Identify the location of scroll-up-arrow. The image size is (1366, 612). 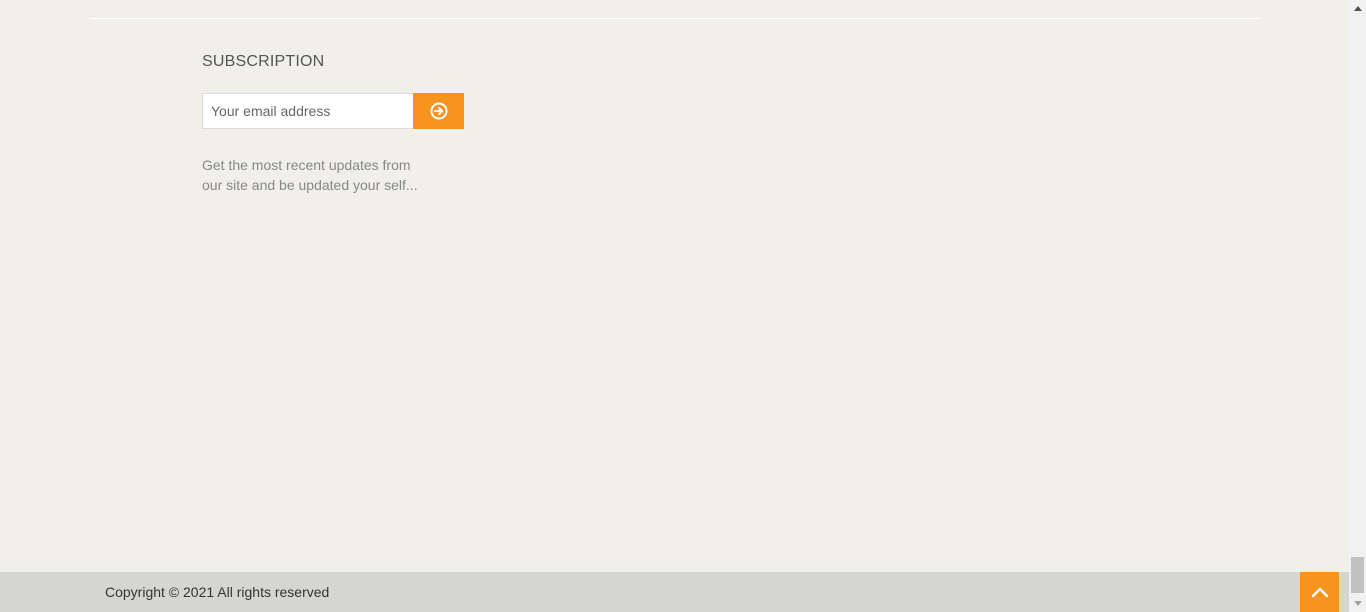
(1357, 8).